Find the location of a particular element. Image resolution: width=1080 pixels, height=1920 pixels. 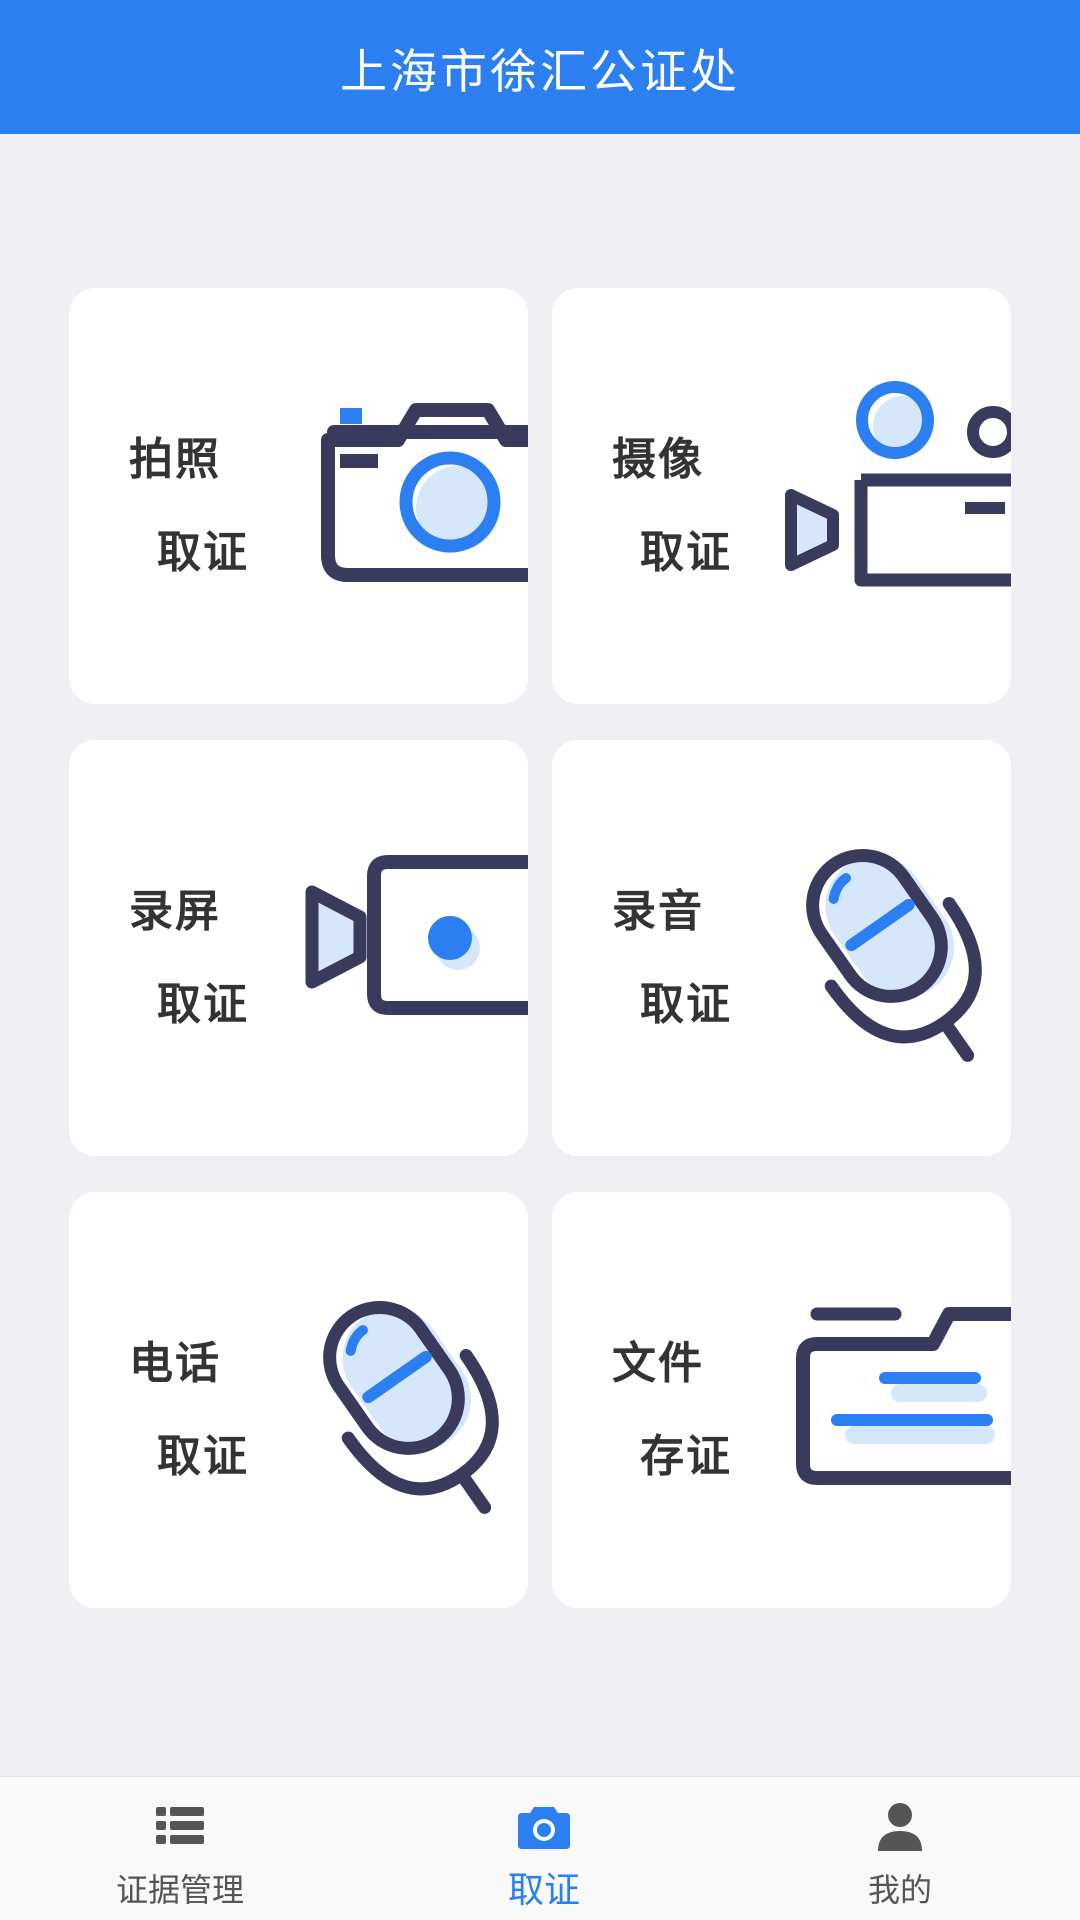

title-bar: 上海市徐汇公证处 is located at coordinates (540, 67).